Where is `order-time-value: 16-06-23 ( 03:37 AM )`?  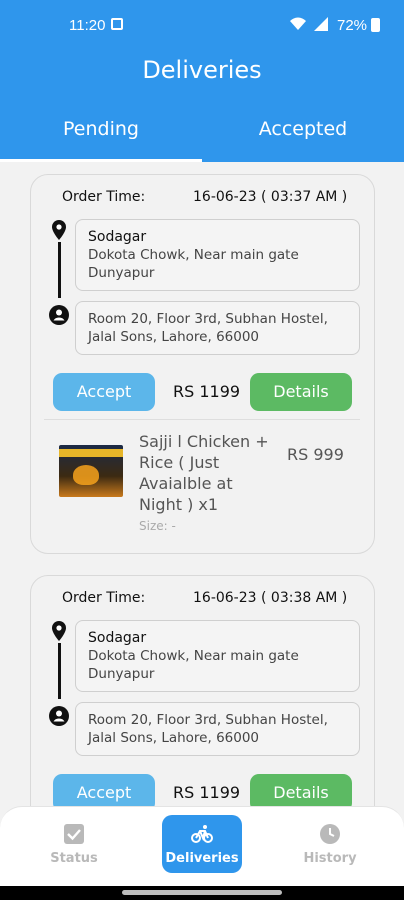
order-time-value: 16-06-23 ( 03:37 AM ) is located at coordinates (270, 197).